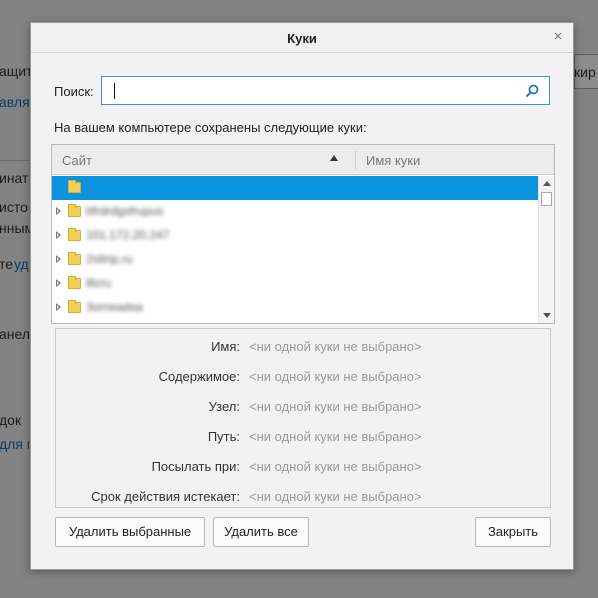  What do you see at coordinates (14, 207) in the screenshot?
I see `bg-text: исто` at bounding box center [14, 207].